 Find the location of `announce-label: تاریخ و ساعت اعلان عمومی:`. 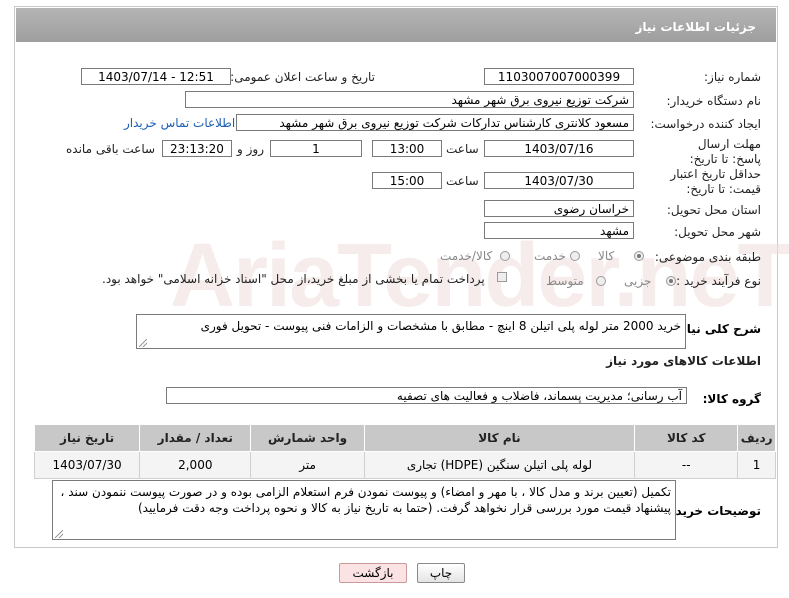

announce-label: تاریخ و ساعت اعلان عمومی: is located at coordinates (302, 77).